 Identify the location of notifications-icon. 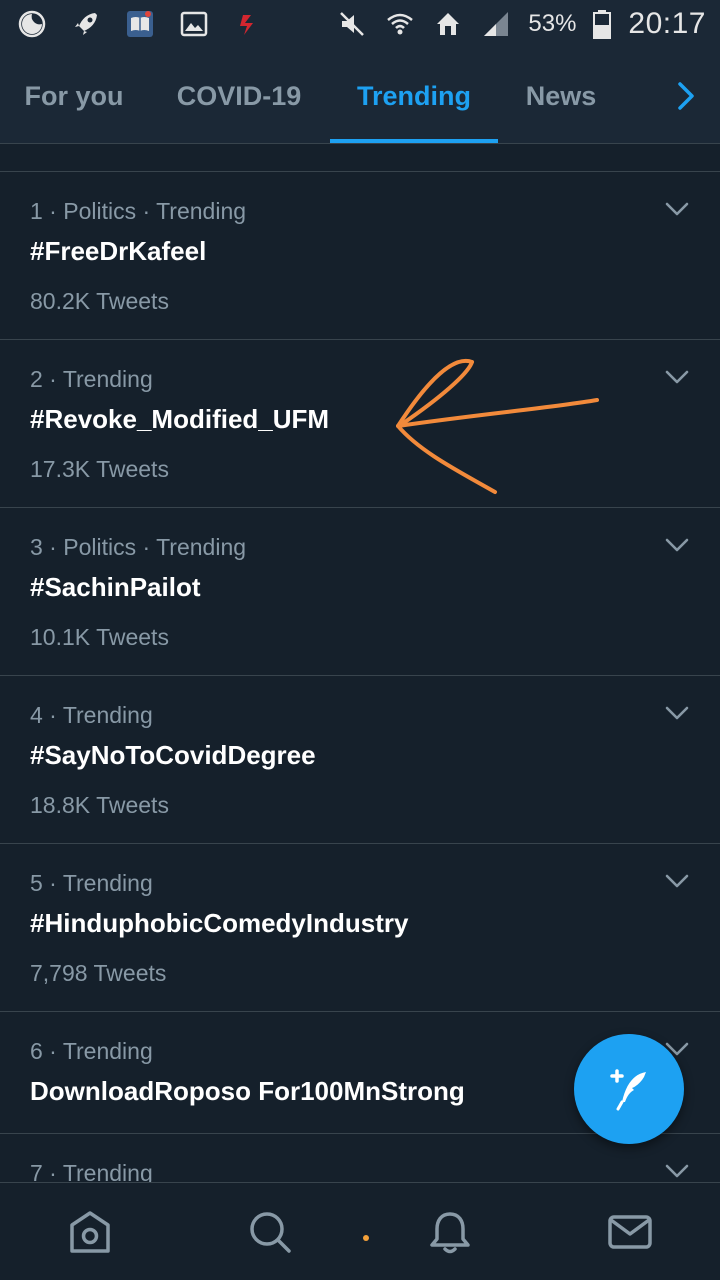
(450, 1232).